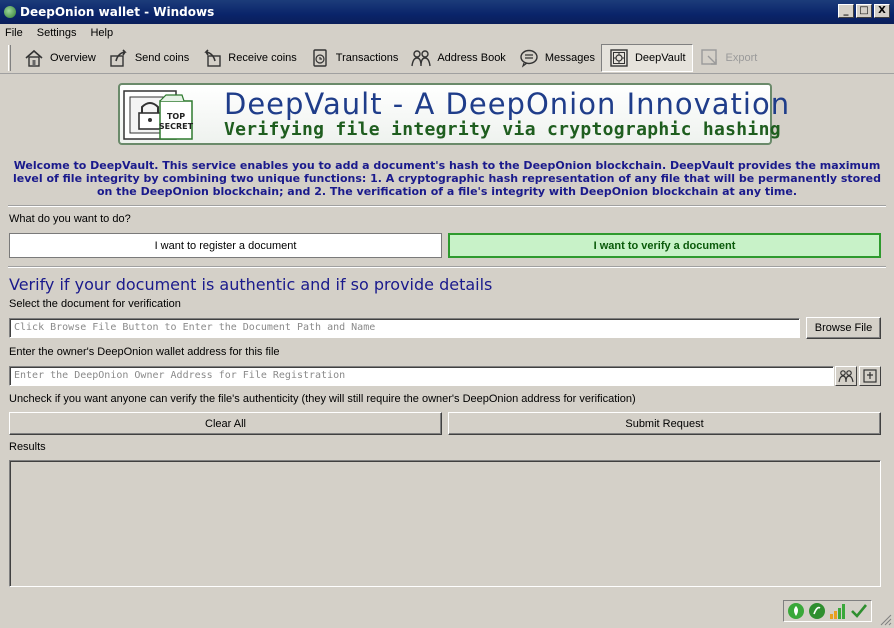 The image size is (894, 628). Describe the element at coordinates (14, 33) in the screenshot. I see `menu-file: File` at that location.